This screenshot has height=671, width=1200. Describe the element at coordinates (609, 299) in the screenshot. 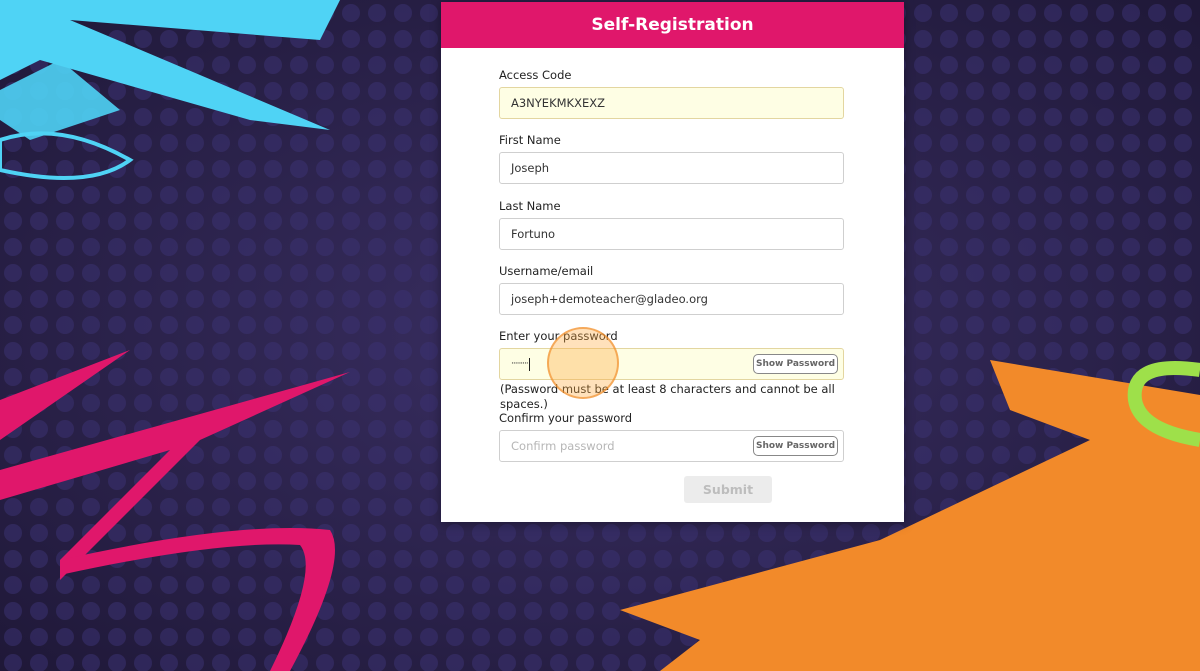

I see `username-value: joseph+demoteacher@gladeo.org` at that location.